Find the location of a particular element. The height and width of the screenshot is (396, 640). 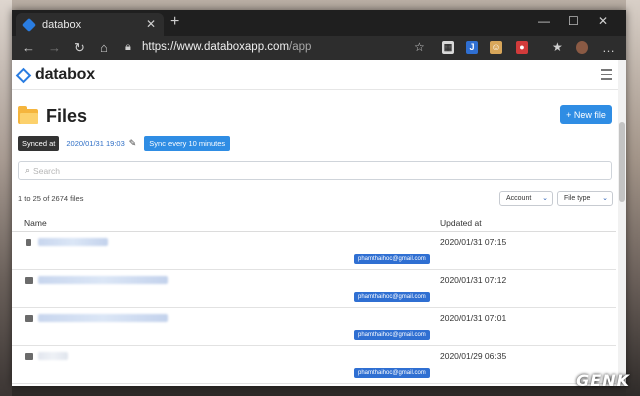

account-filter-select: Account ⌄ is located at coordinates (526, 198).